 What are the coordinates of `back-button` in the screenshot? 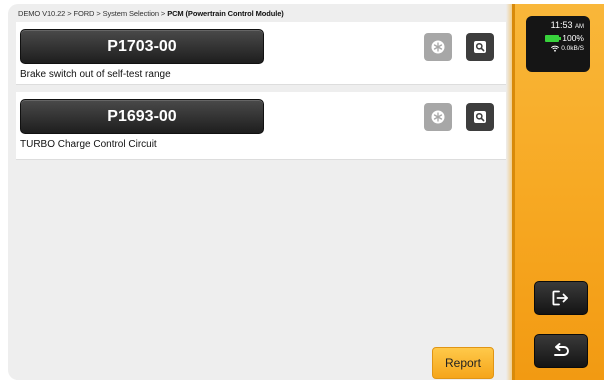 It's located at (561, 351).